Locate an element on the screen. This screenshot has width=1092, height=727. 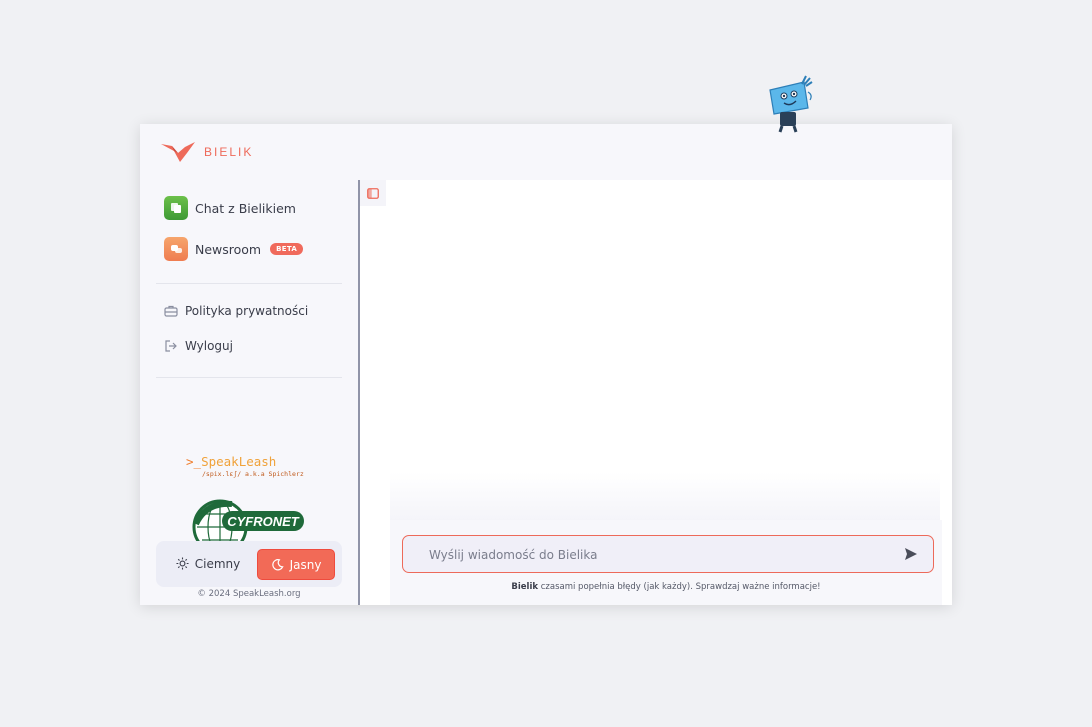
sidebar-toggle-icon is located at coordinates (373, 193).